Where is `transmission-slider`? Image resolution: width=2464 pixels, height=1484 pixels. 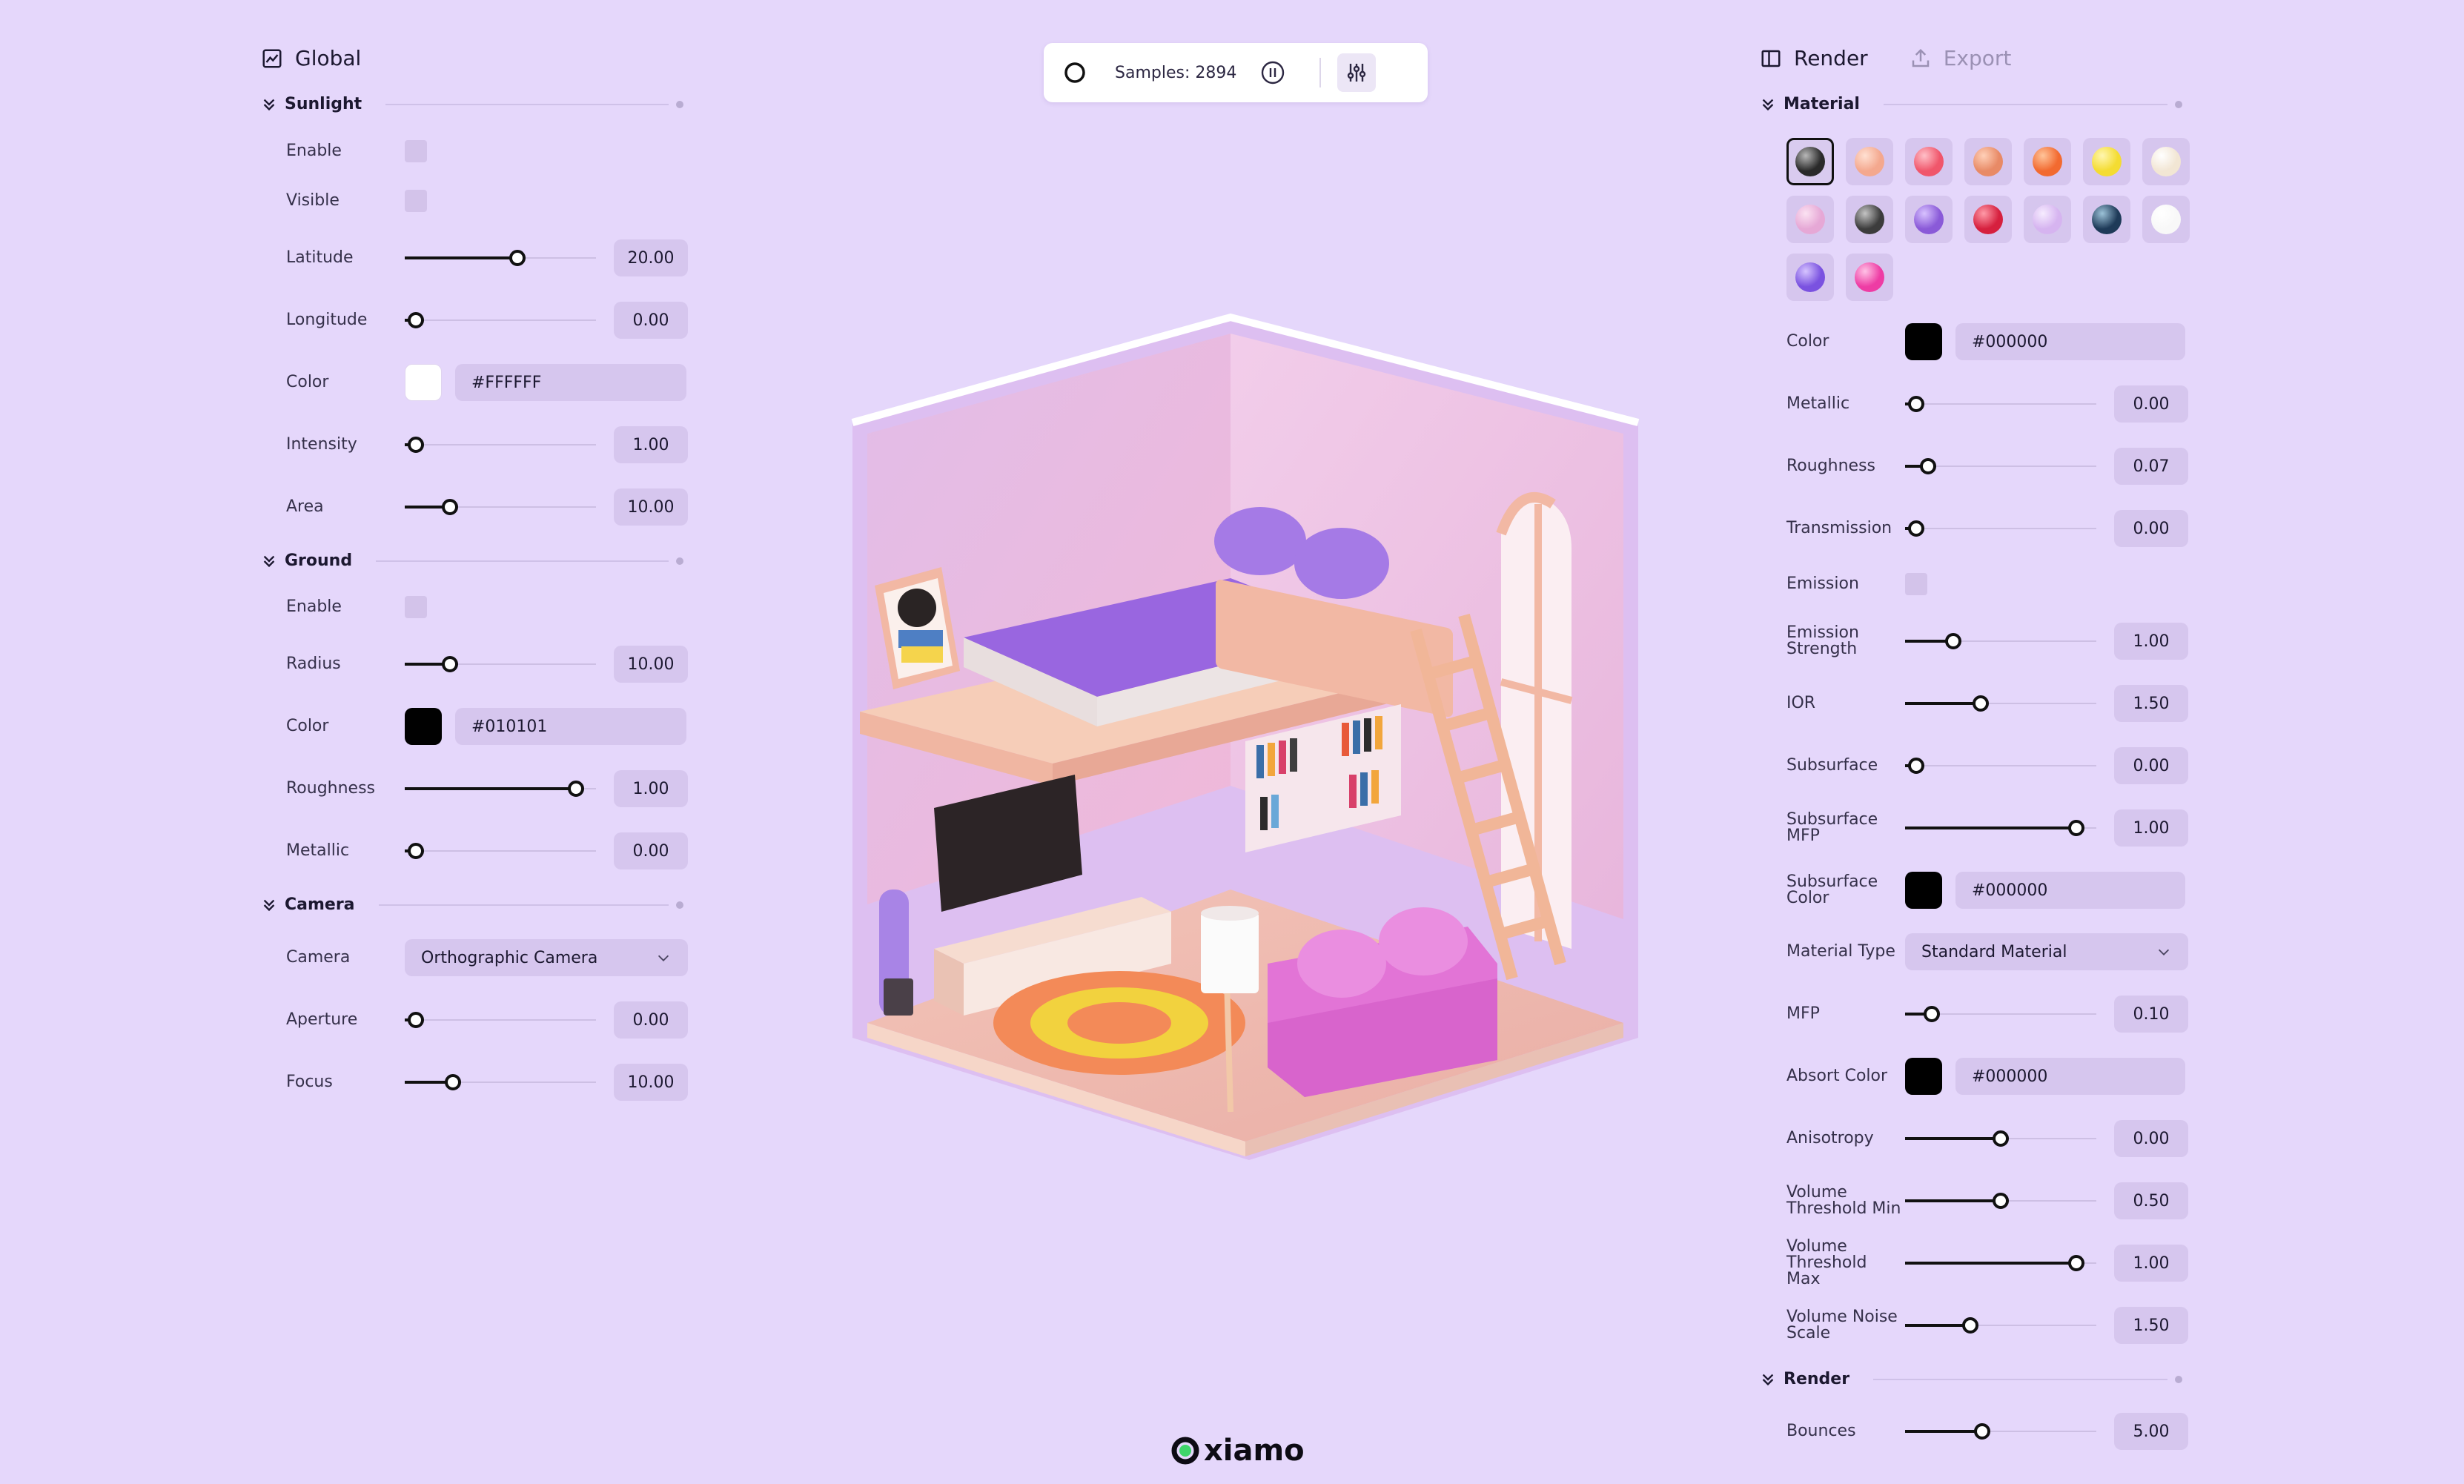 transmission-slider is located at coordinates (2000, 528).